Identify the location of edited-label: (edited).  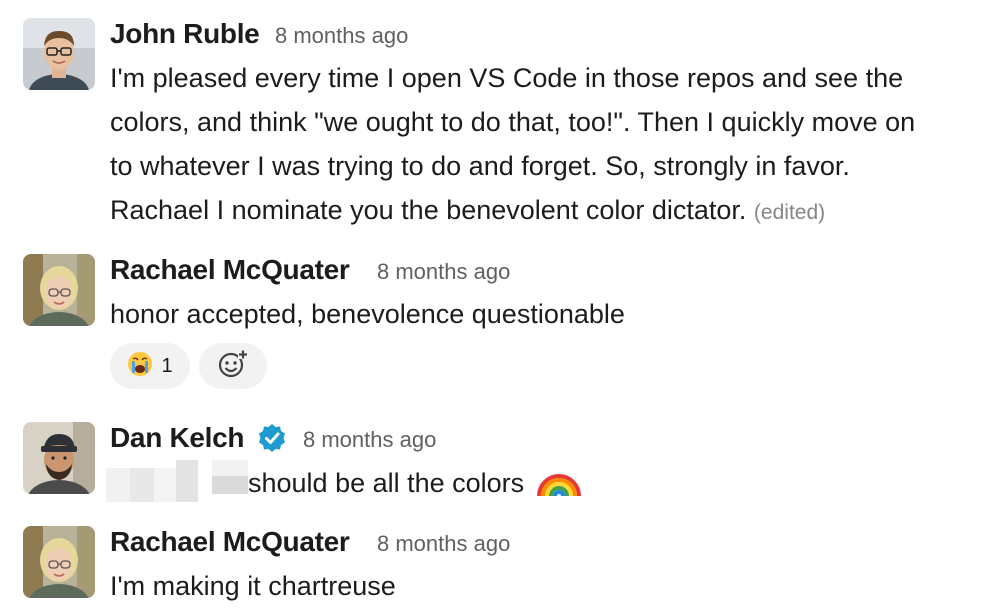
(789, 212).